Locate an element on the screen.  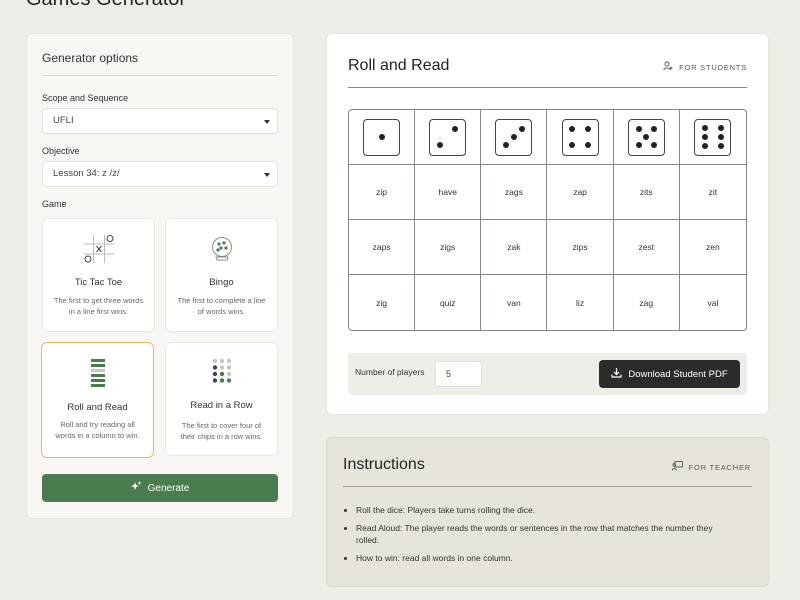
download-student-pdf-button: Download Student PDF is located at coordinates (669, 374).